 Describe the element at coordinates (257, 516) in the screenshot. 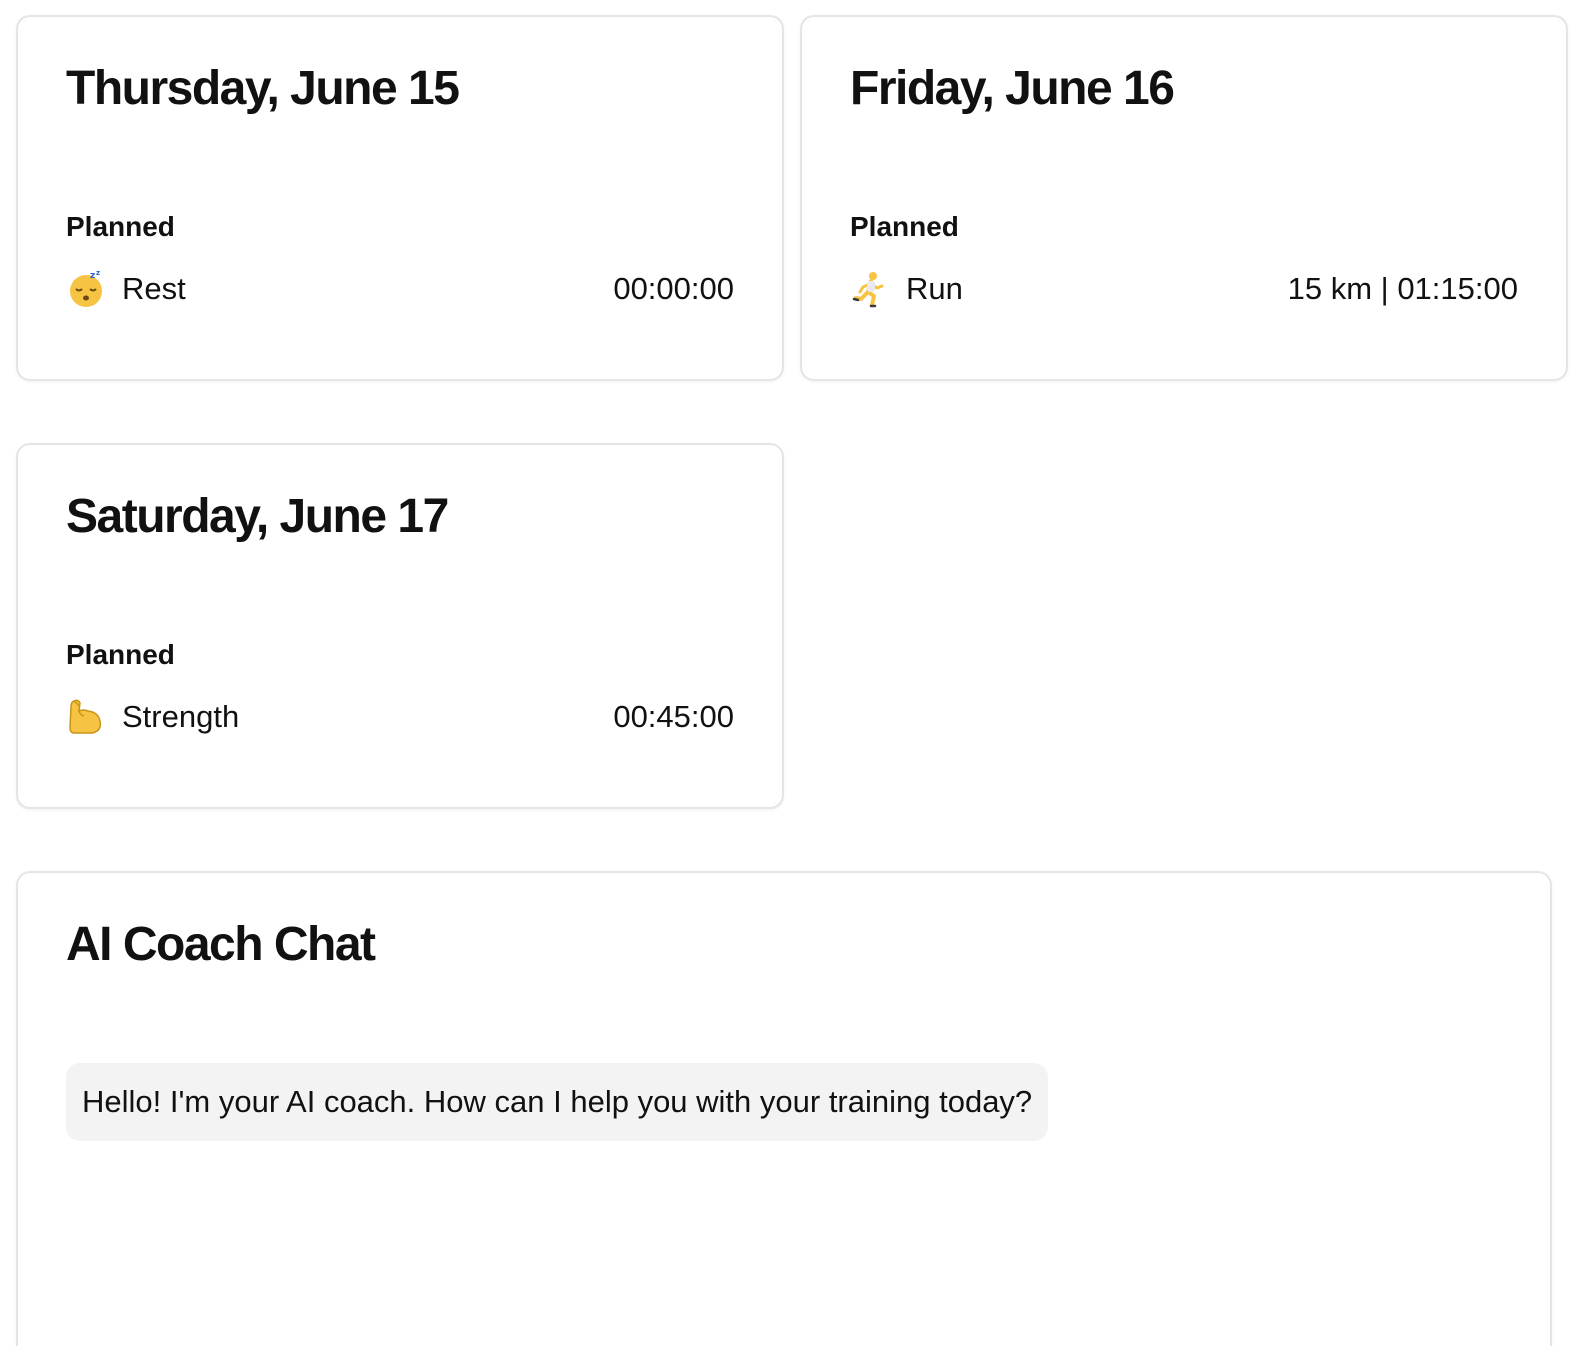

I see `day-title: Saturday, June 17` at that location.